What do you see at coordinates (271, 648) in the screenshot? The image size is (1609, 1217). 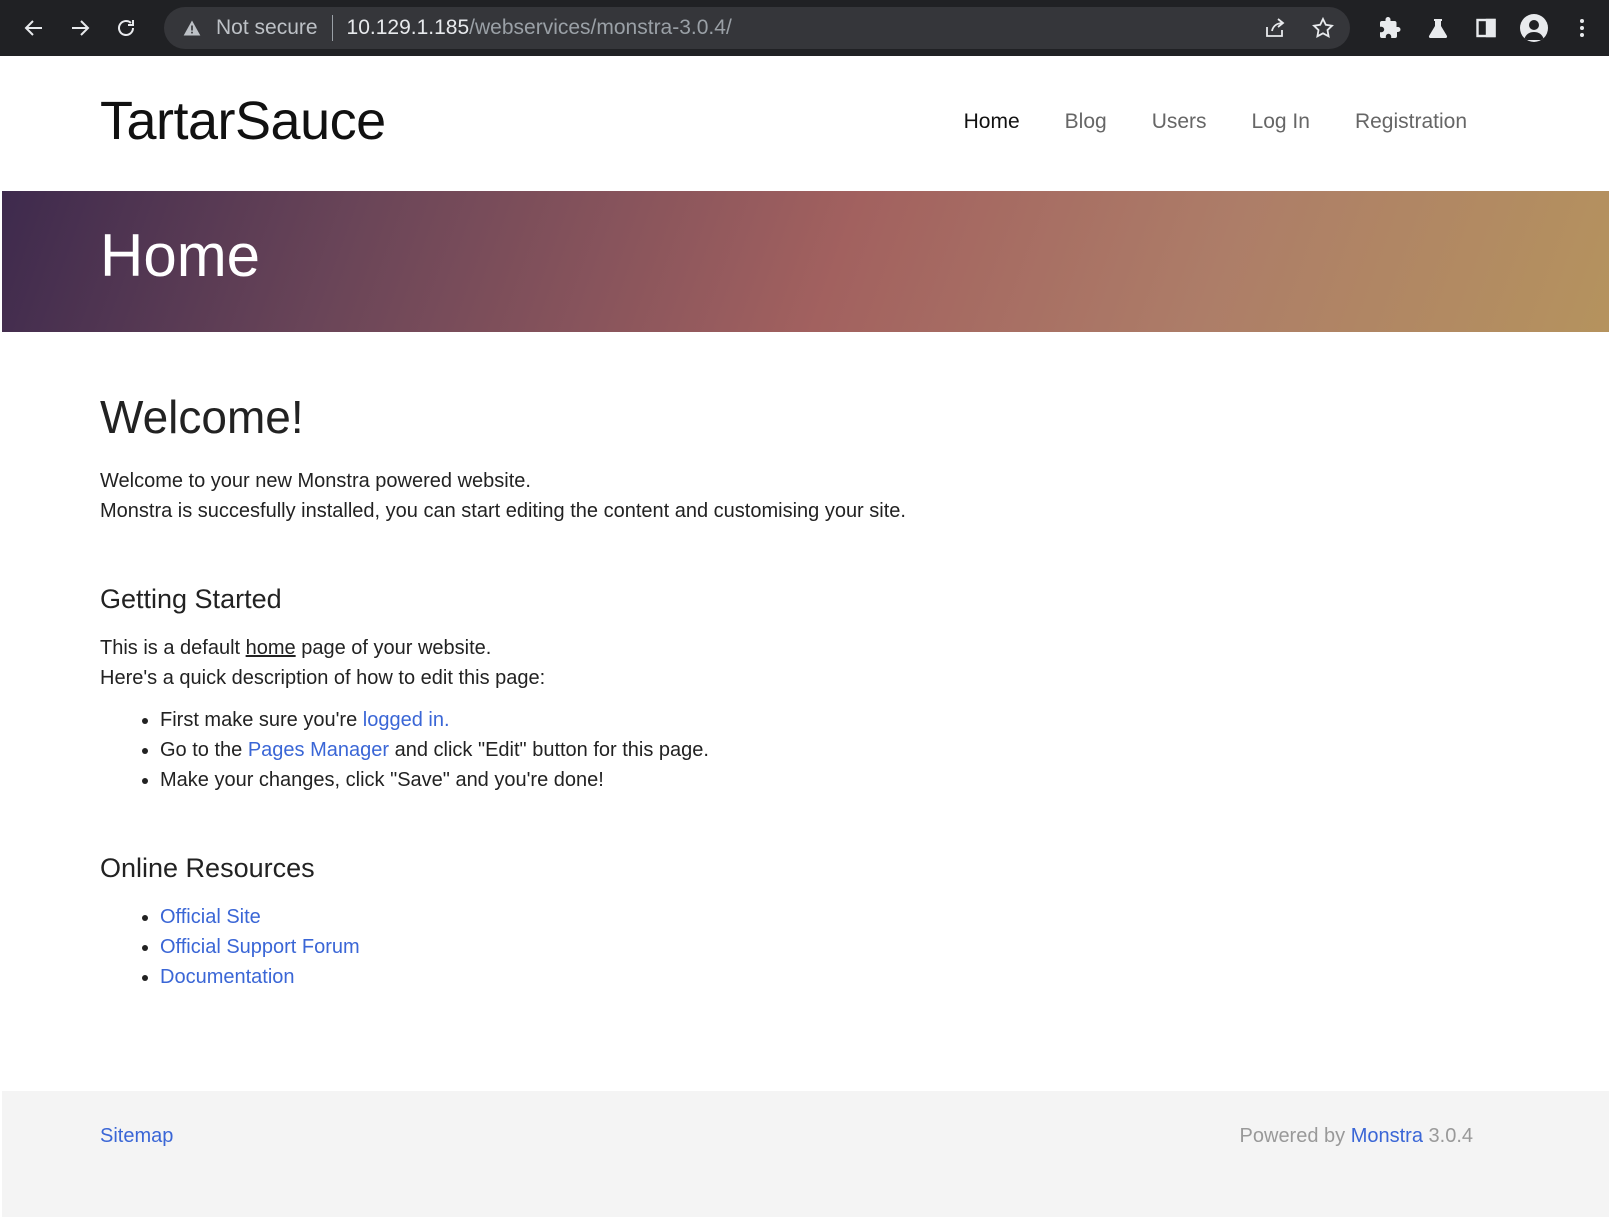 I see `home-link: home` at bounding box center [271, 648].